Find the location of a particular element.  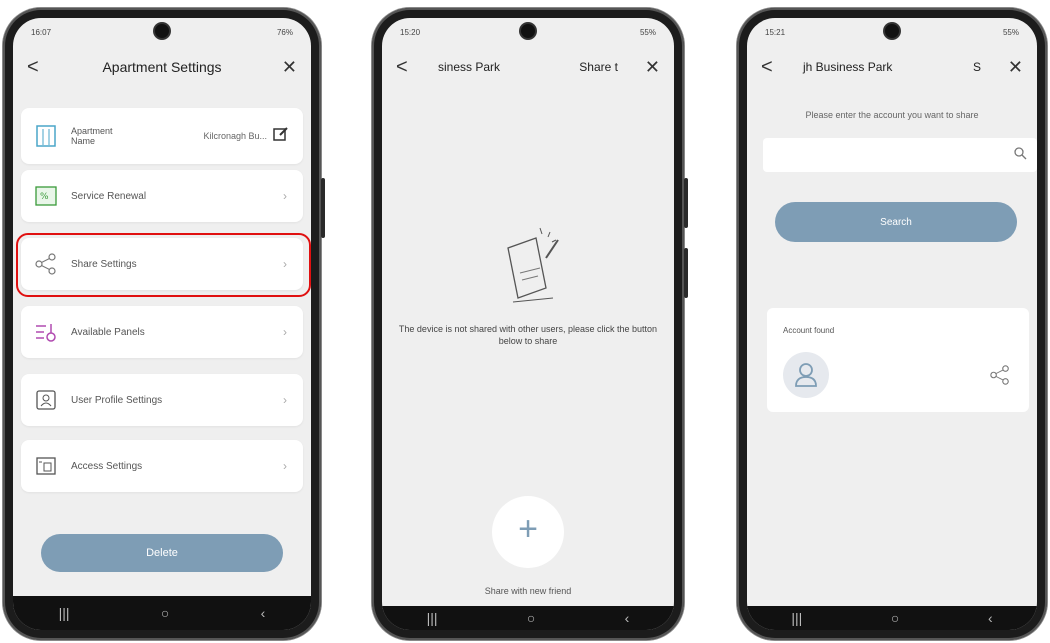

user-card-icon is located at coordinates (46, 400).